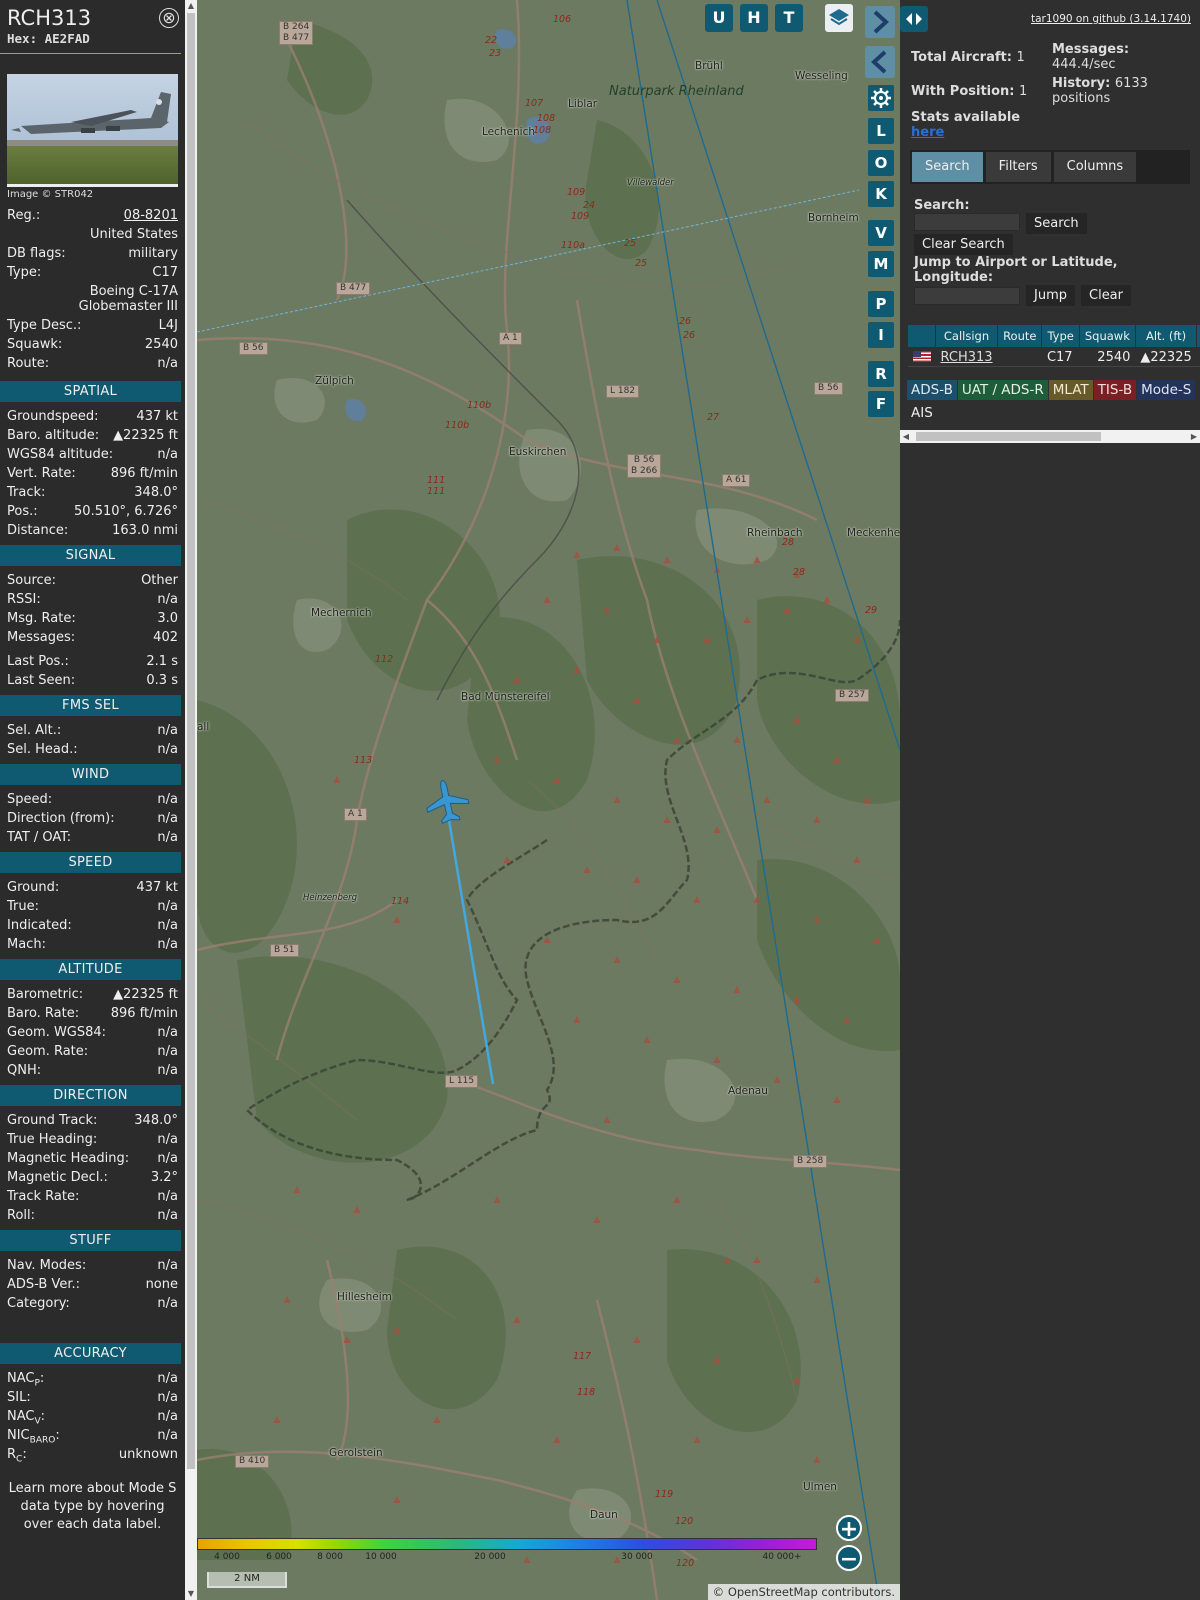  What do you see at coordinates (495, 53) in the screenshot?
I see `route-number: 23` at bounding box center [495, 53].